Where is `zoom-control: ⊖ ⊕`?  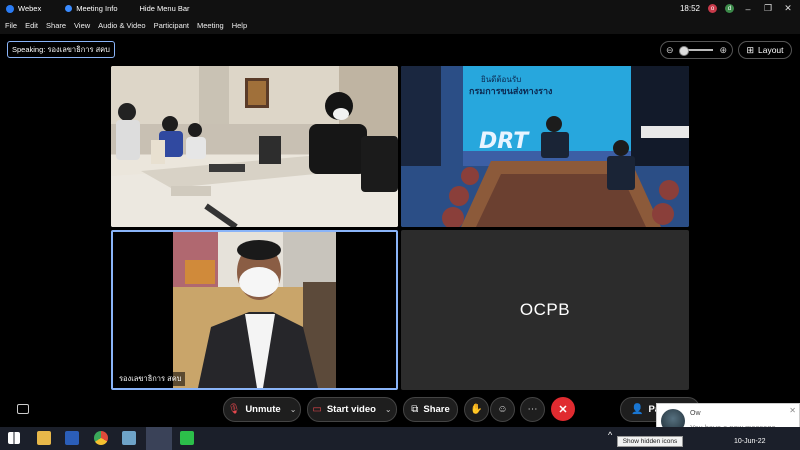
zoom-control: ⊖ ⊕ is located at coordinates (696, 50).